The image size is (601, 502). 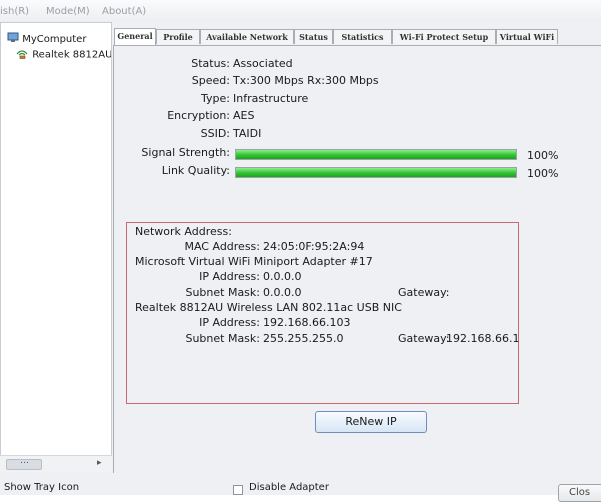 I want to click on menu-about: About(A), so click(x=124, y=11).